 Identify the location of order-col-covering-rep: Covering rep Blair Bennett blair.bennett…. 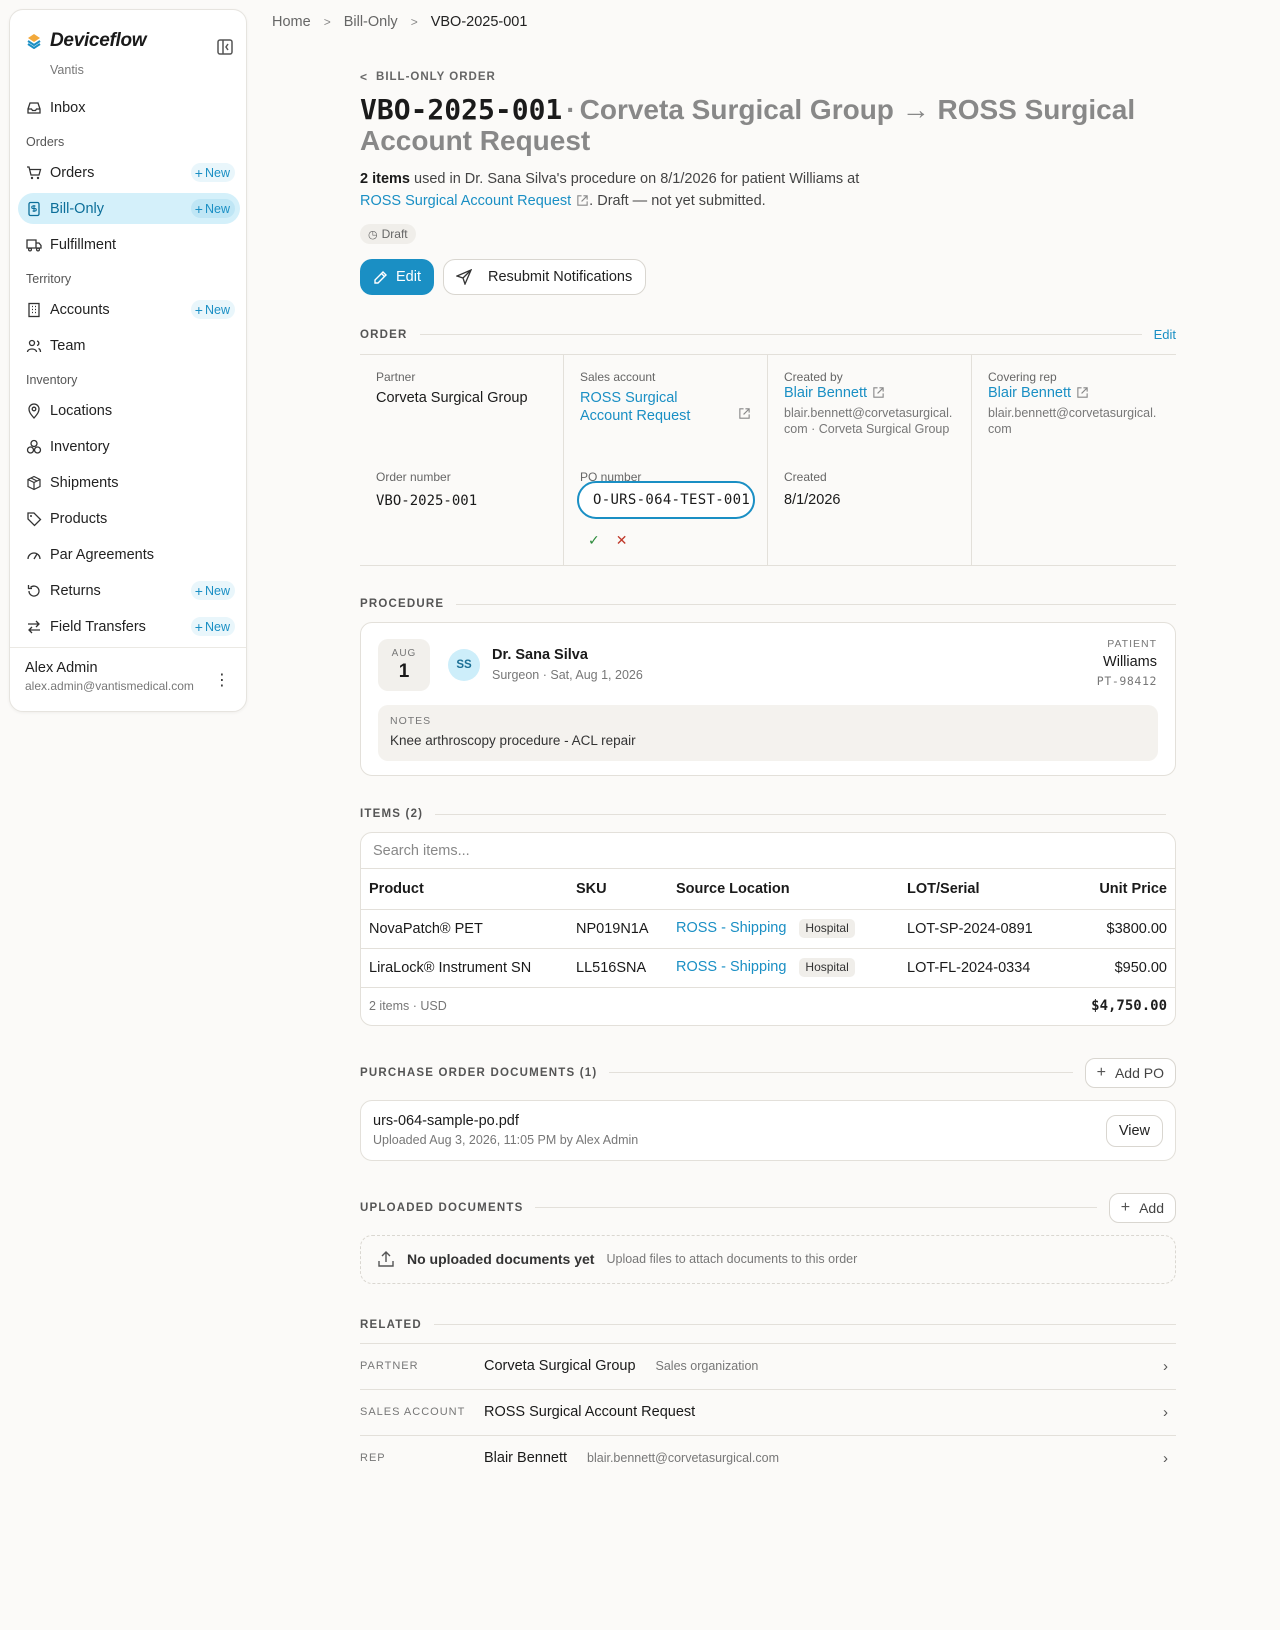
(1074, 460).